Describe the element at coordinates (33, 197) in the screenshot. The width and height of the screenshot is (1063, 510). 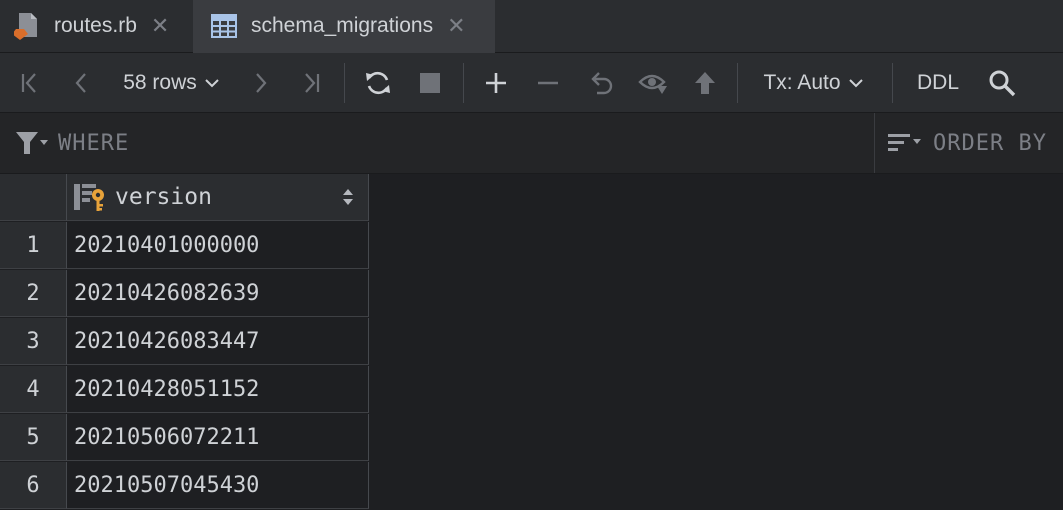
I see `row-number-header` at that location.